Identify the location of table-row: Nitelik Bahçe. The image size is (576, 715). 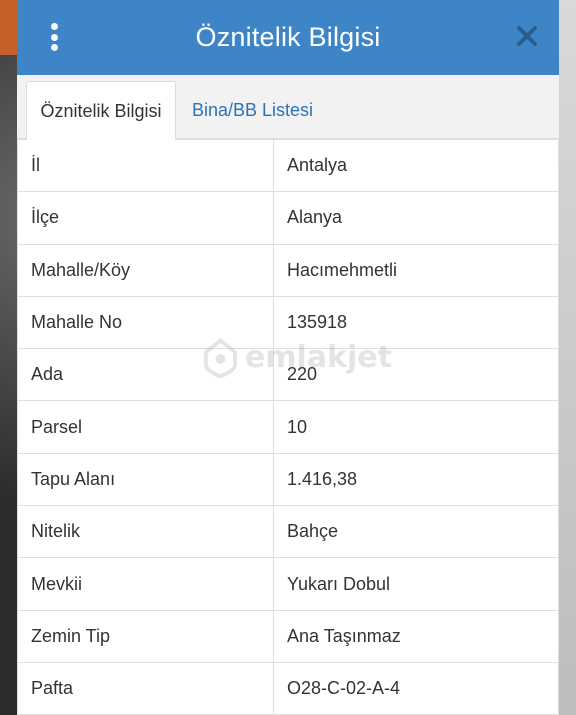
(288, 532).